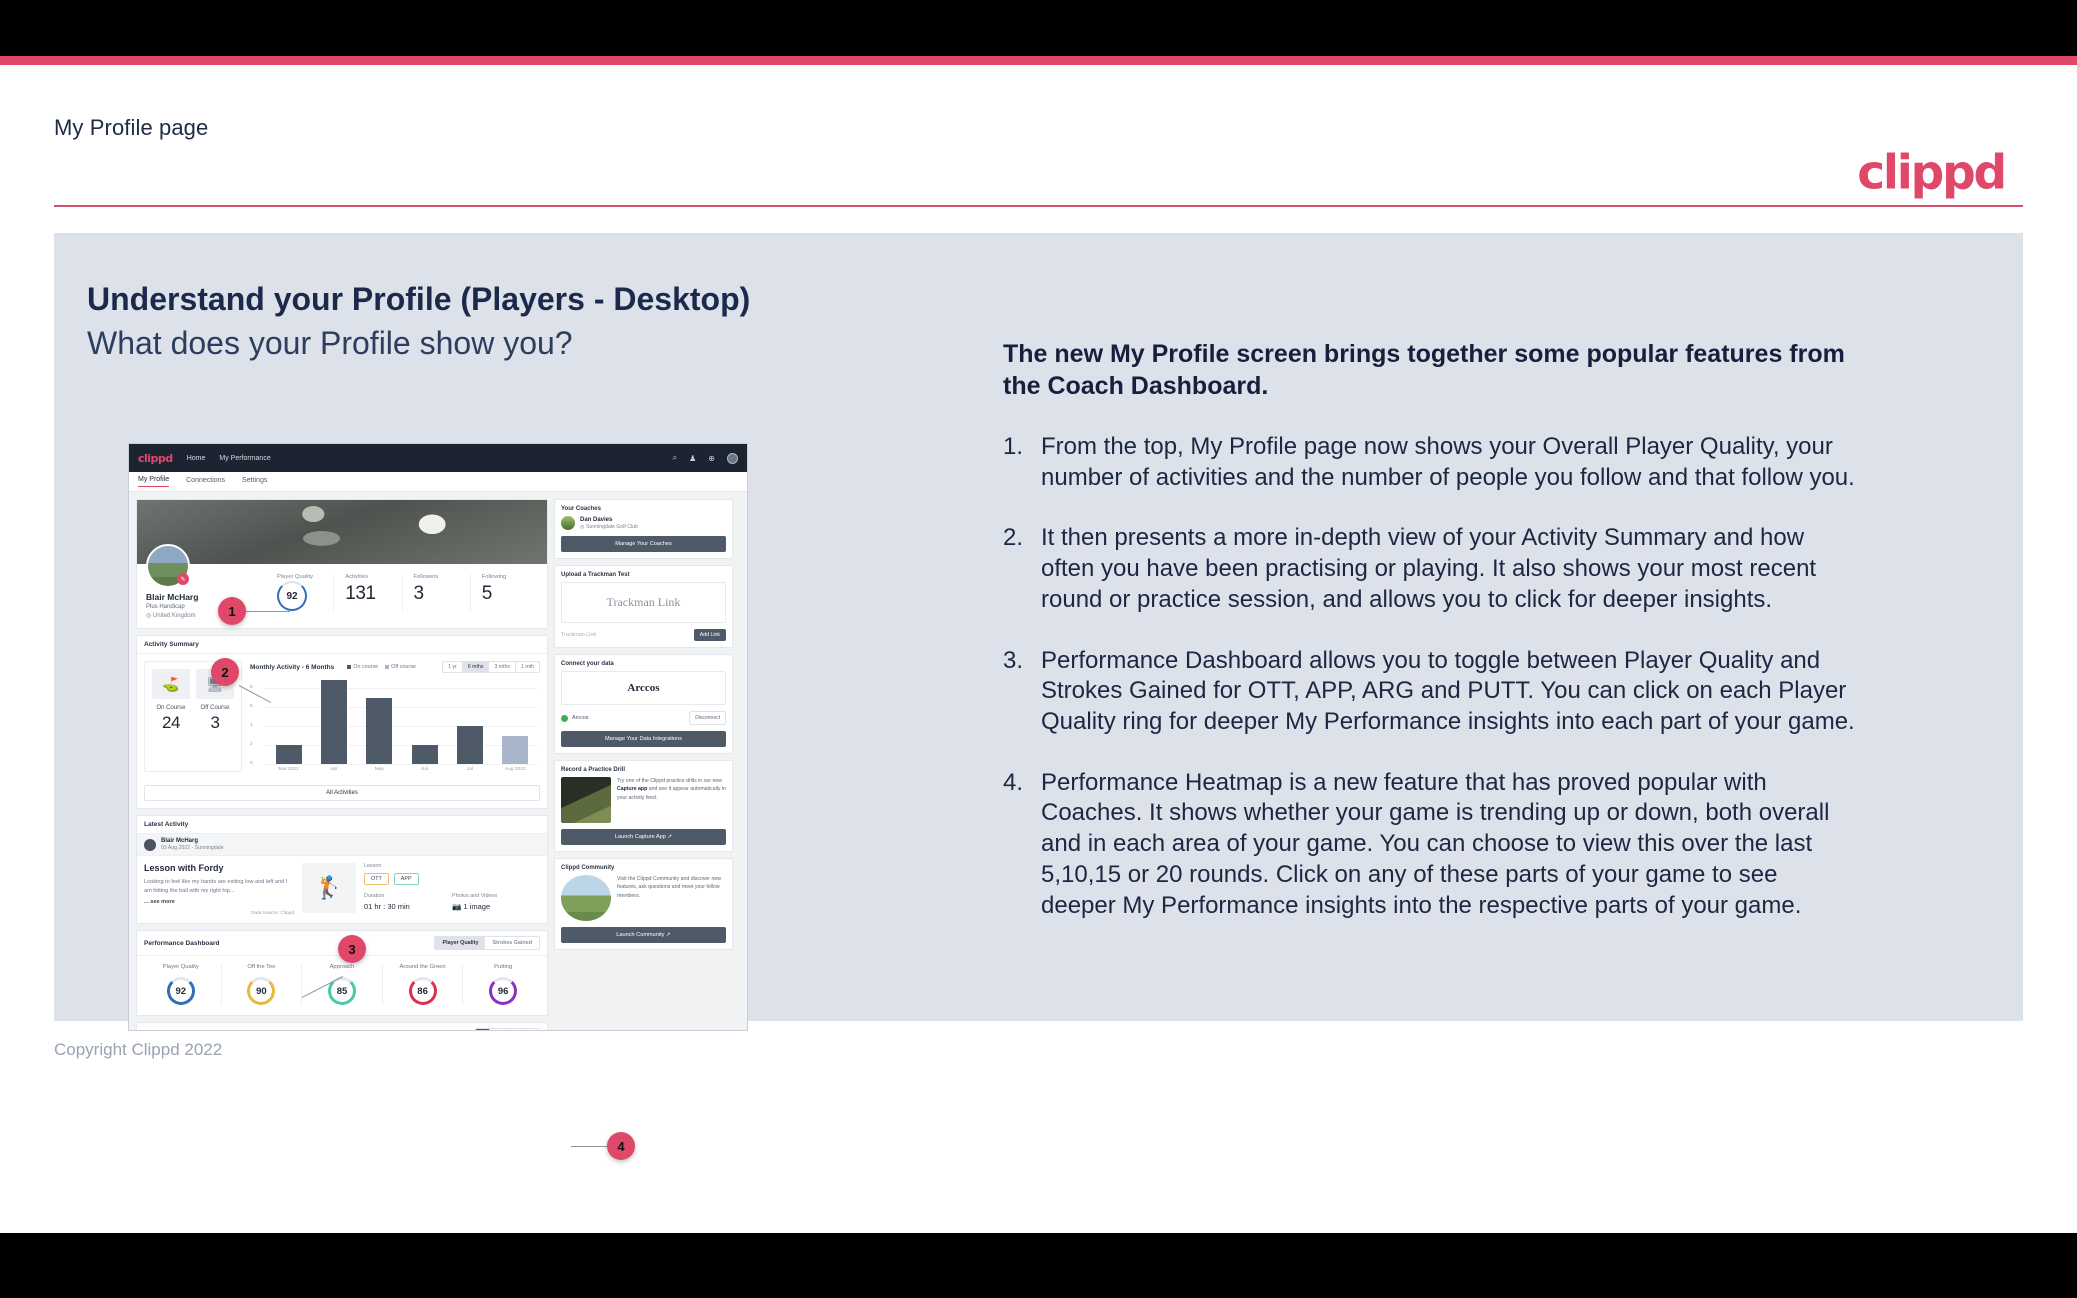 The image size is (2077, 1298). Describe the element at coordinates (1038, 60) in the screenshot. I see `accent-strip` at that location.